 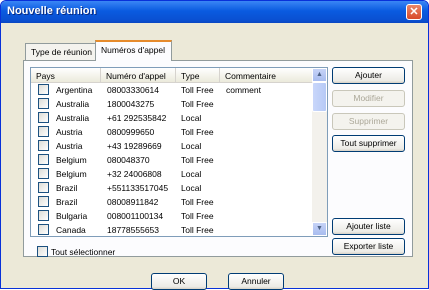 I want to click on table-row: Argentina 08003330614 Toll Free comment, so click(x=172, y=90).